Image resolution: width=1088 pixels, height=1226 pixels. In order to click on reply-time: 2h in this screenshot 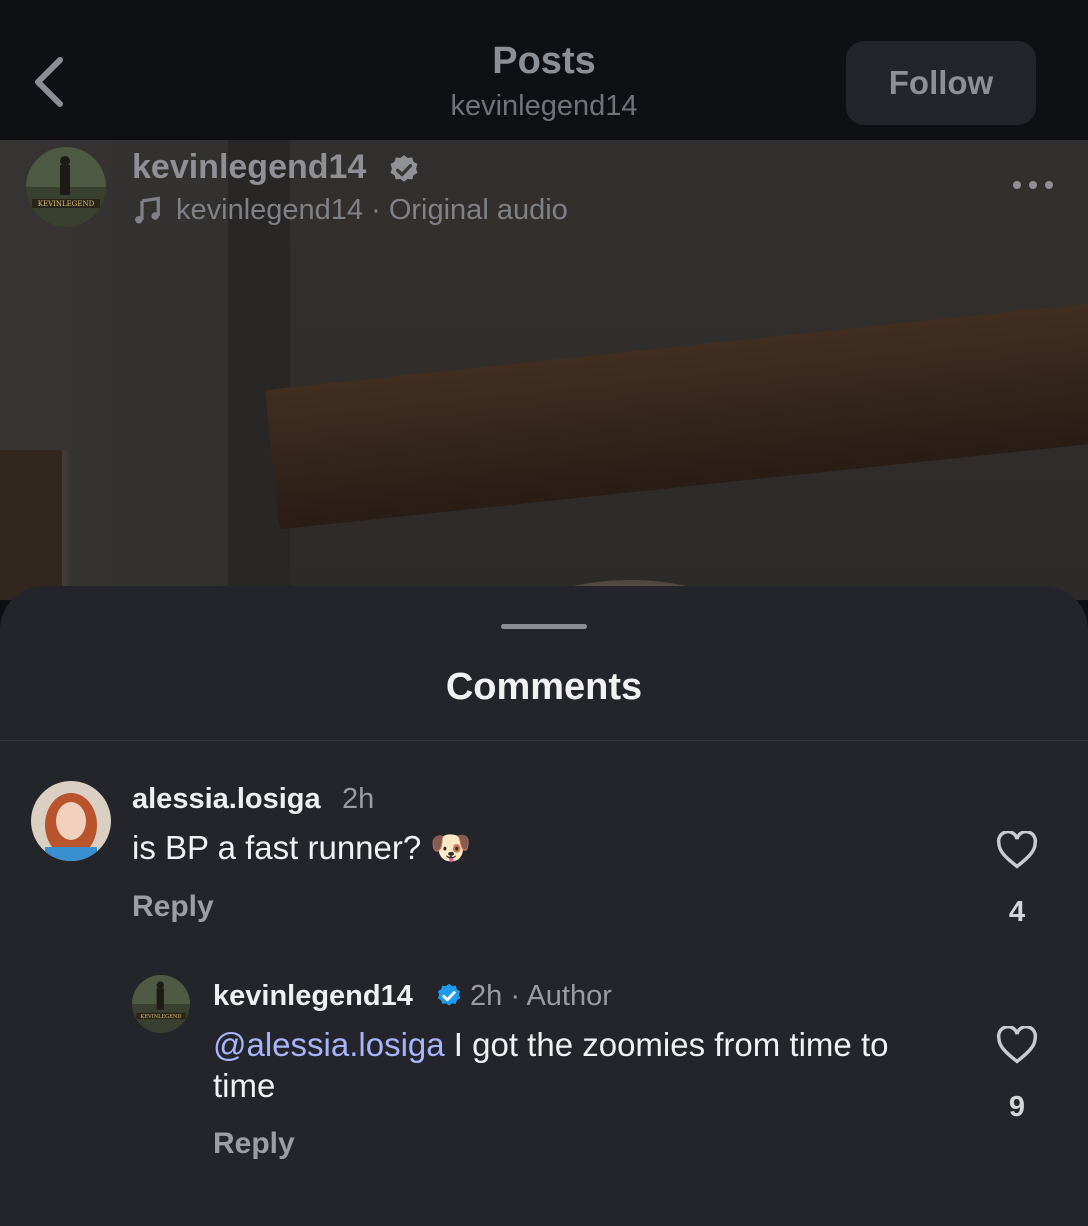, I will do `click(486, 996)`.